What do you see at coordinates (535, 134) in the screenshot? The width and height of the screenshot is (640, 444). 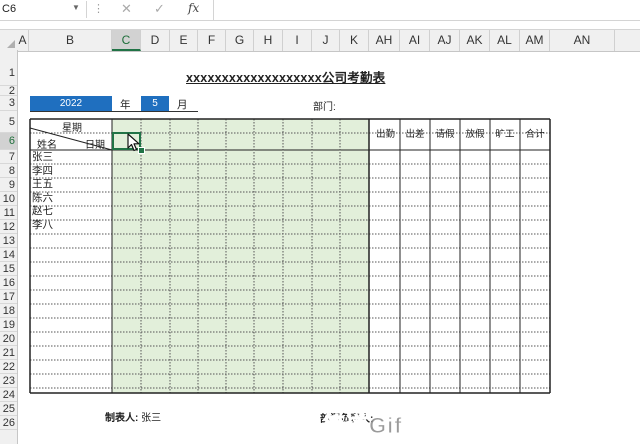 I see `summary-header-total: 合计` at bounding box center [535, 134].